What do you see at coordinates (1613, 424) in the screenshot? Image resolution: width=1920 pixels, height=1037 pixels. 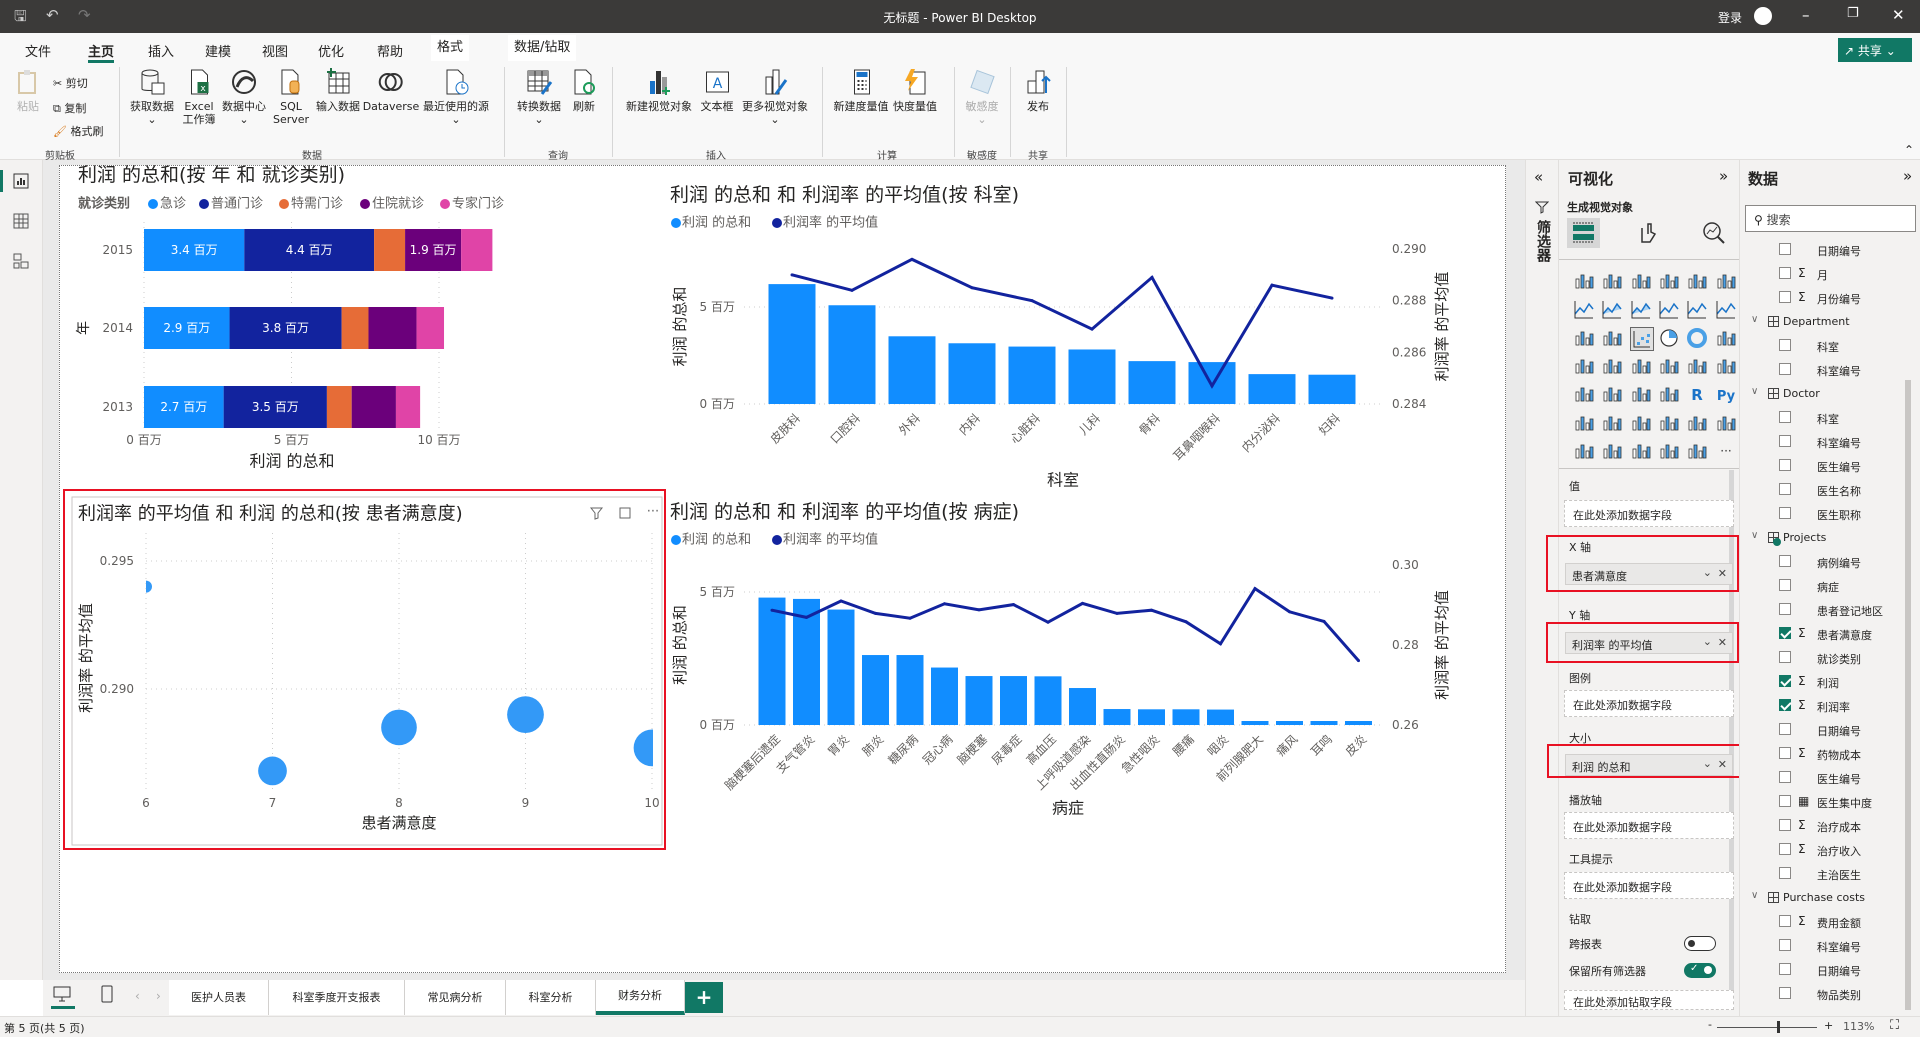 I see `decomposition-tree-visual-icon` at bounding box center [1613, 424].